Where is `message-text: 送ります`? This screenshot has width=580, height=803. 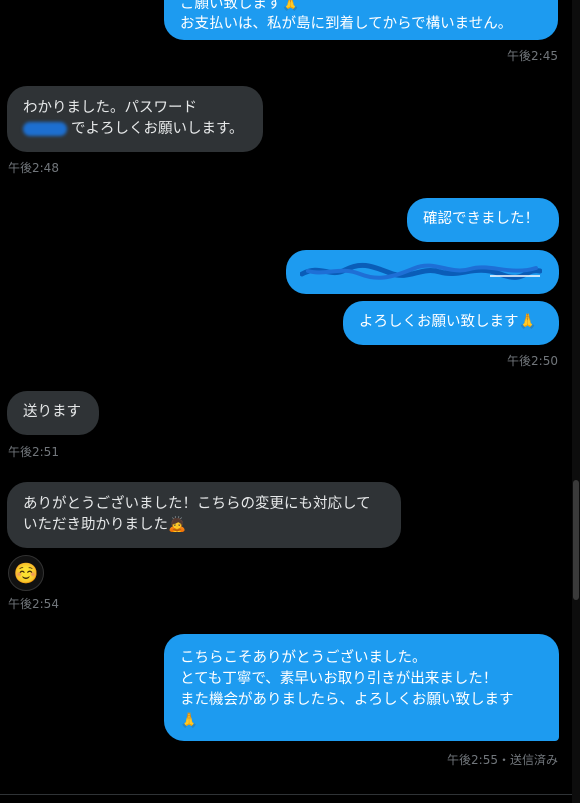
message-text: 送ります is located at coordinates (52, 412).